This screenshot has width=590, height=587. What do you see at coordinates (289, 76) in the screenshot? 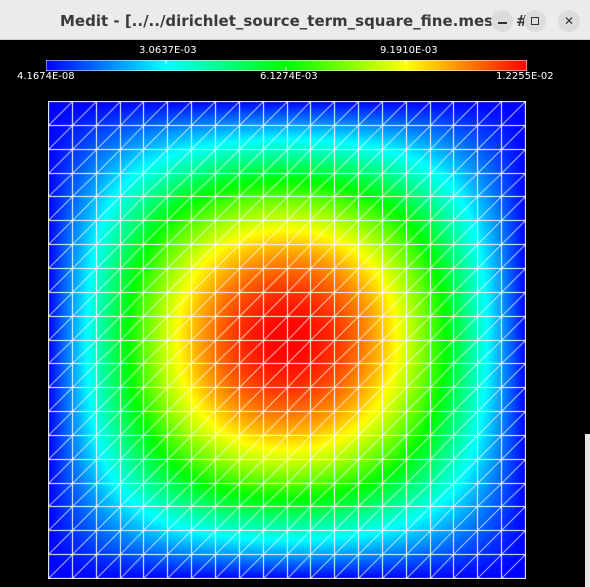
I see `colorbar-label-mid: 6.1274E-03` at bounding box center [289, 76].